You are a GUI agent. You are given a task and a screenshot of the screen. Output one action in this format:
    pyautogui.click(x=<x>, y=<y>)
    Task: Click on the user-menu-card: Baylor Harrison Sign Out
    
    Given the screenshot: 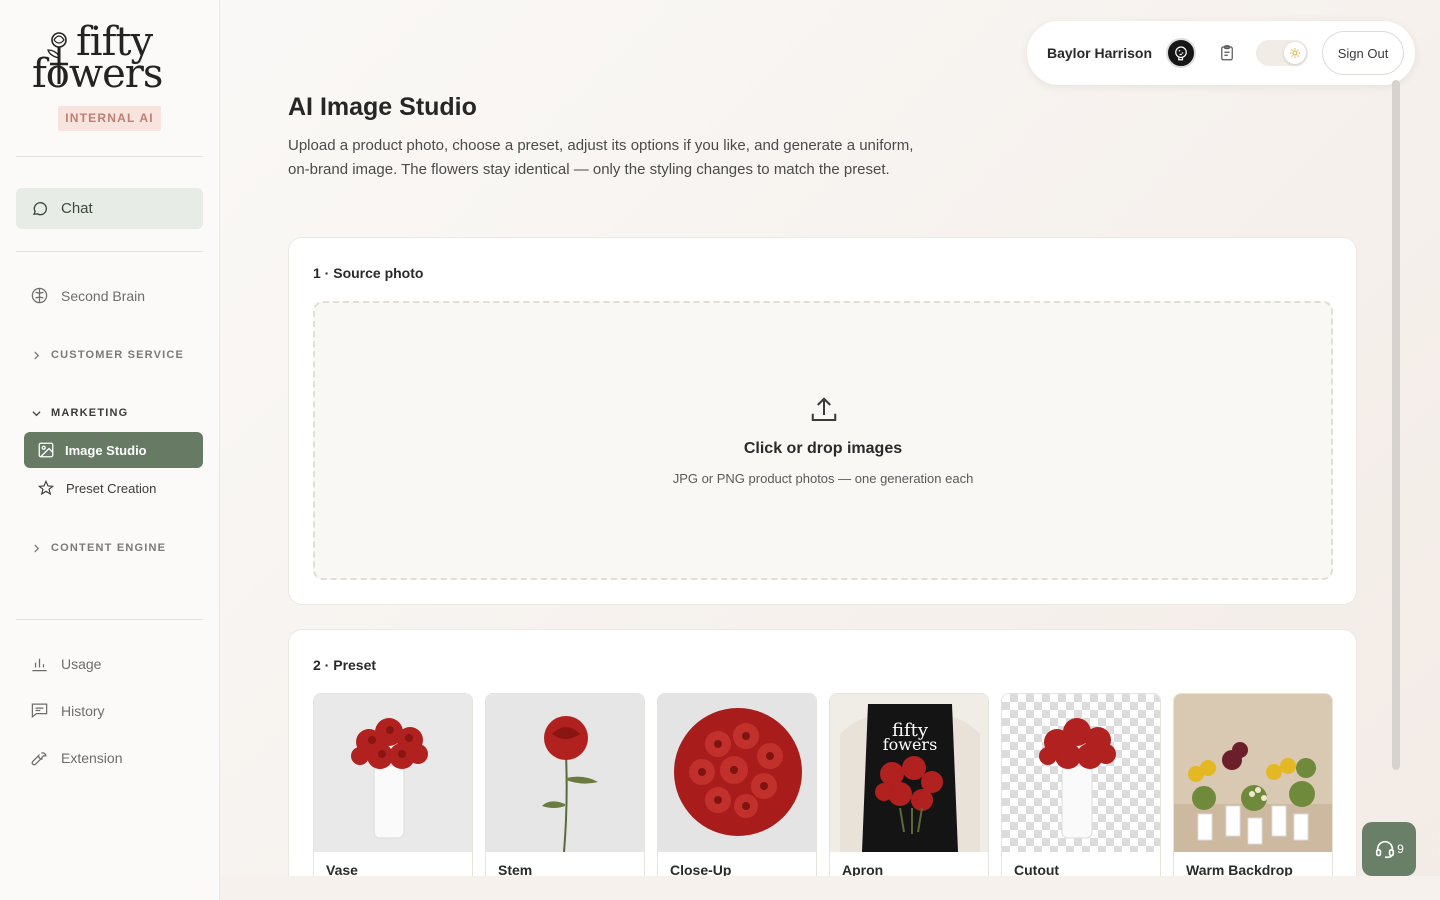 What is the action you would take?
    pyautogui.click(x=1221, y=53)
    